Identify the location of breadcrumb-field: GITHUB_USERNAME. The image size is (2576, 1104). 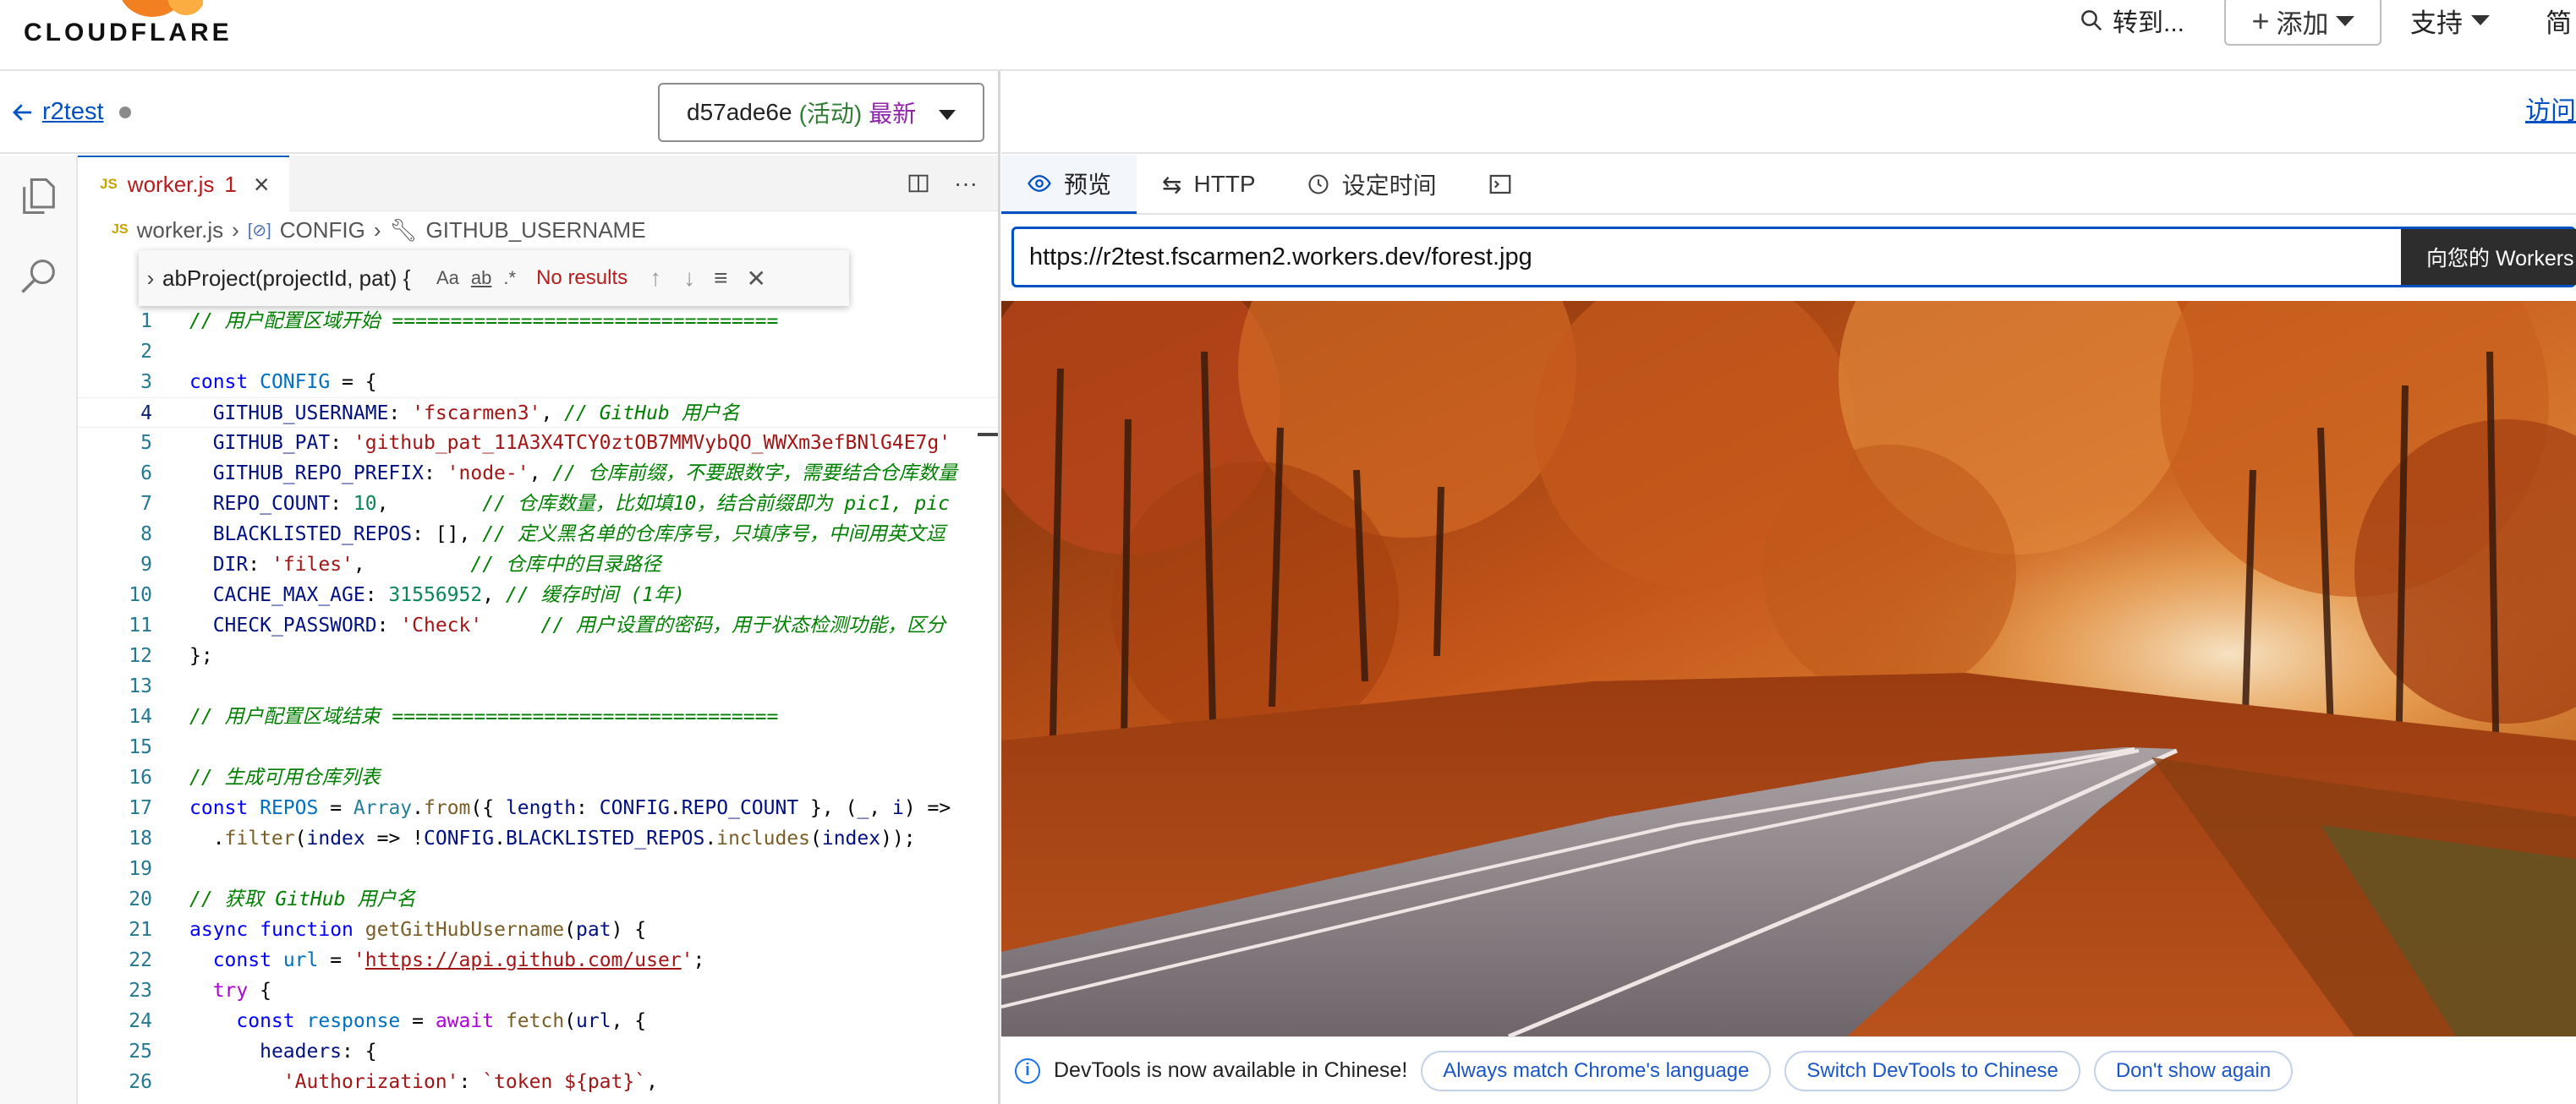
(536, 230).